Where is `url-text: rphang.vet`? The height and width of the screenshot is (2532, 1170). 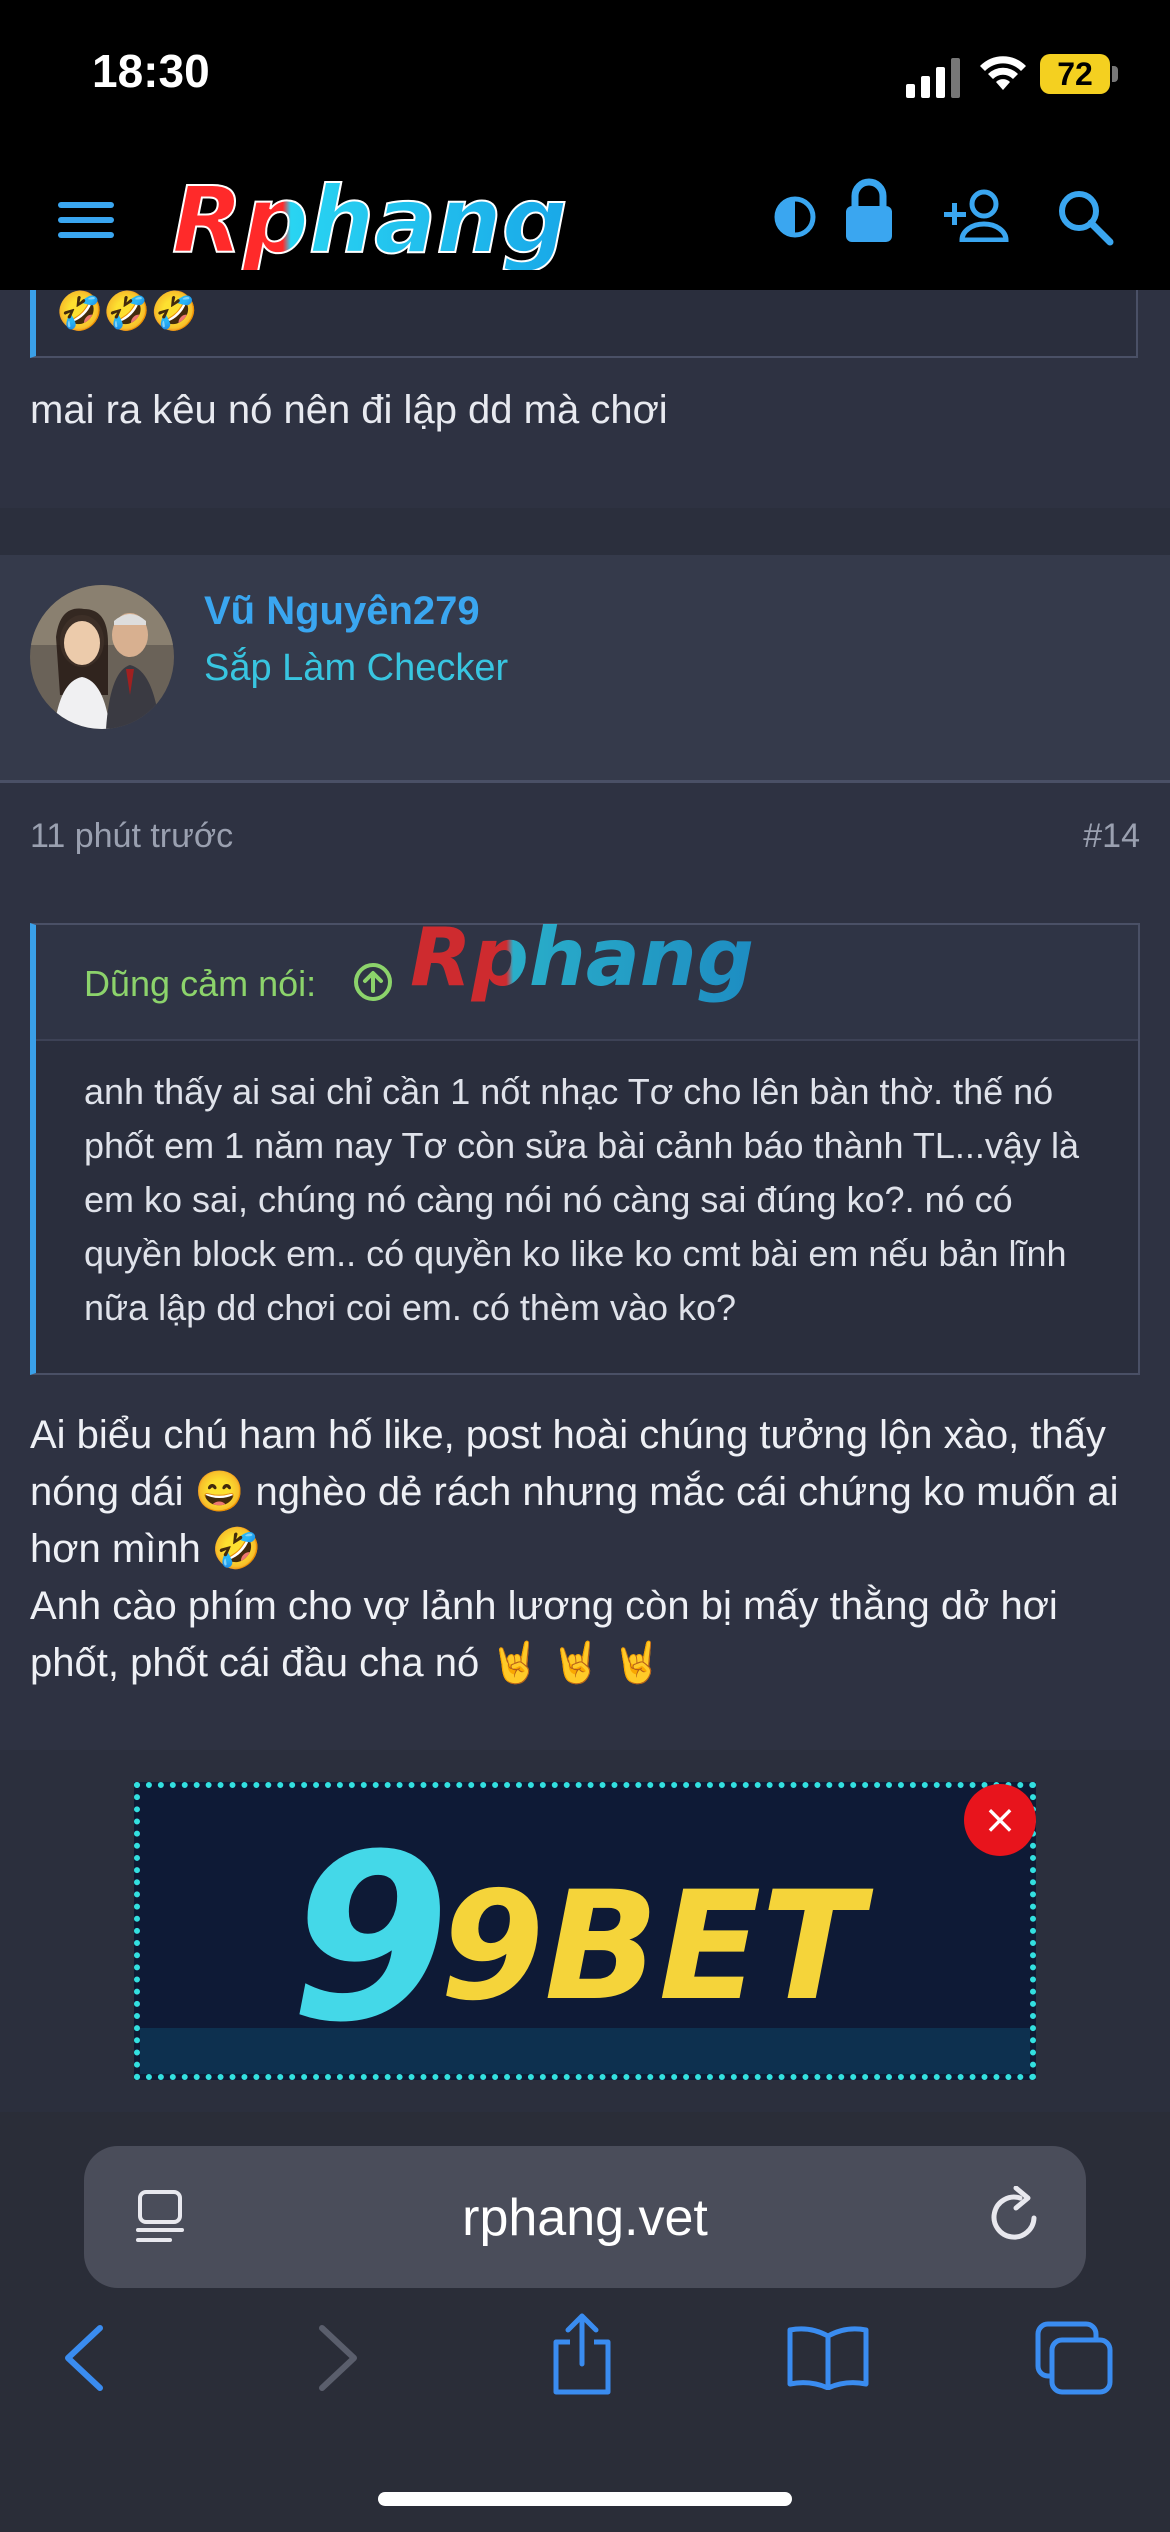
url-text: rphang.vet is located at coordinates (585, 2218).